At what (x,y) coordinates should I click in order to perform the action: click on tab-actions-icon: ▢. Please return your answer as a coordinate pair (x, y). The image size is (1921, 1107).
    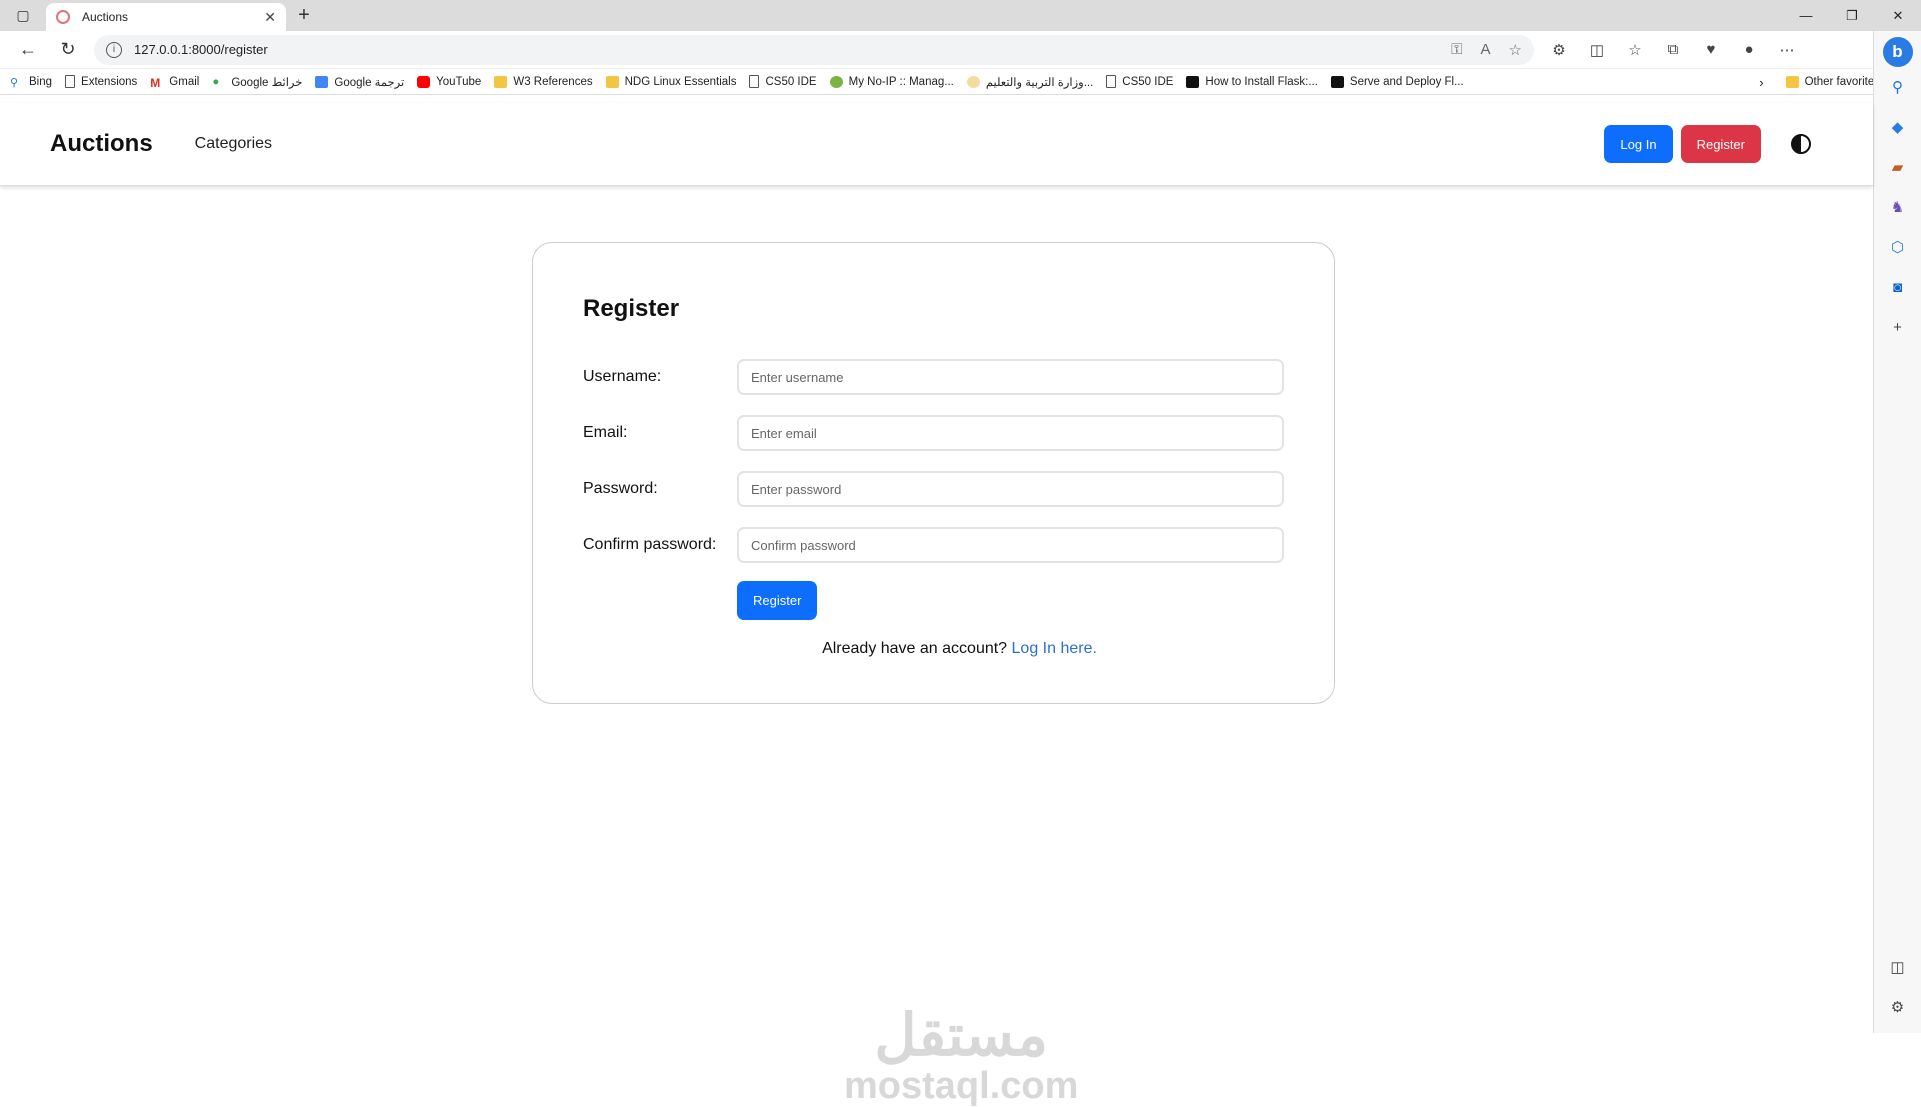
    Looking at the image, I should click on (23, 15).